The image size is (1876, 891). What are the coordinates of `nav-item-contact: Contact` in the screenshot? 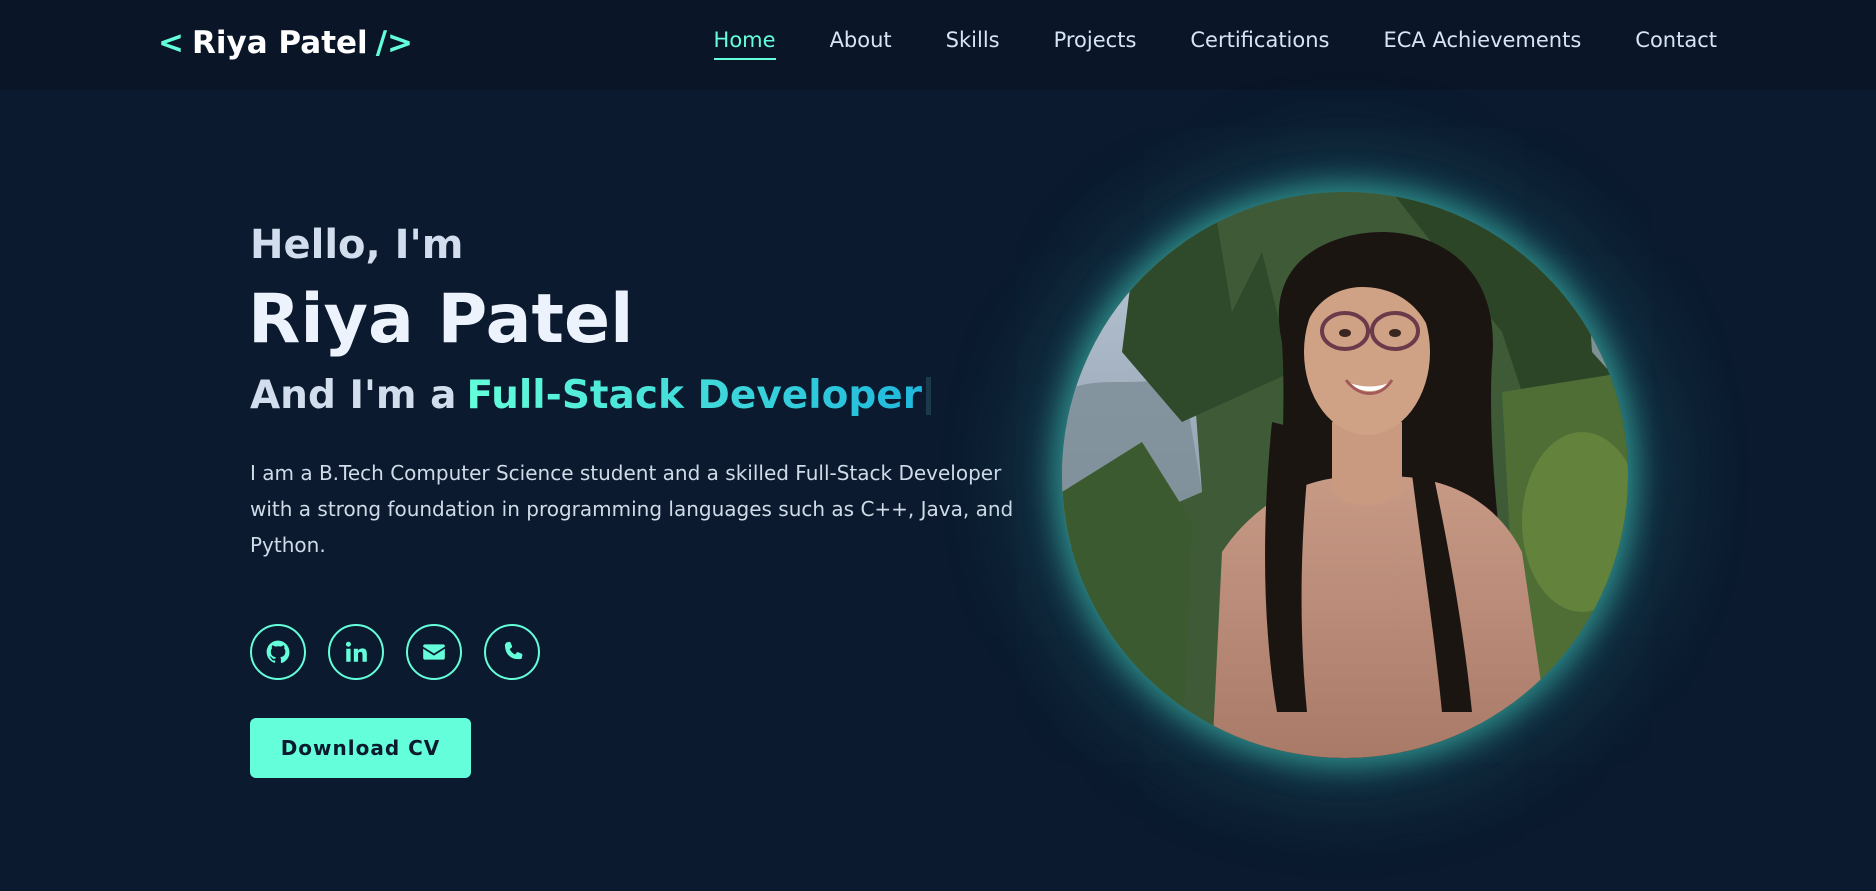 It's located at (1676, 40).